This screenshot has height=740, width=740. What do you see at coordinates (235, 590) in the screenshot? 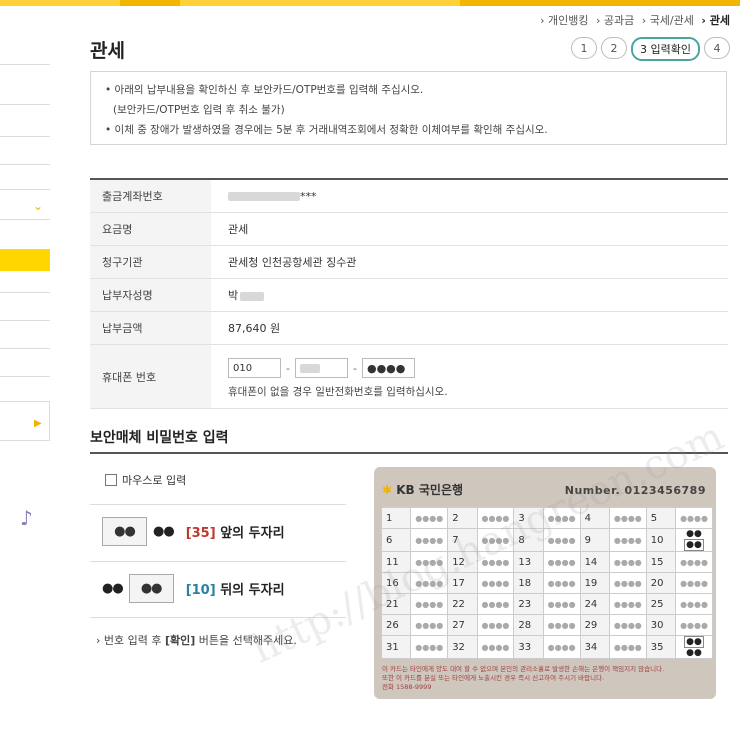
I see `back-digits-label: [10] 뒤의 두자리` at bounding box center [235, 590].